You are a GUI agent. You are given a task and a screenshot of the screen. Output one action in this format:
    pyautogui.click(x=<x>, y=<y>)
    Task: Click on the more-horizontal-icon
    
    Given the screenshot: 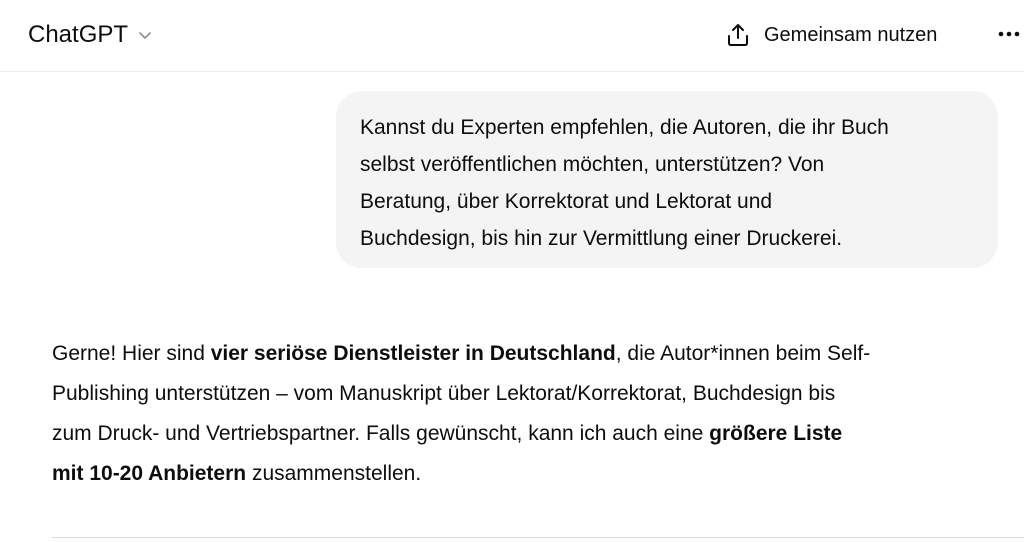 What is the action you would take?
    pyautogui.click(x=1009, y=34)
    